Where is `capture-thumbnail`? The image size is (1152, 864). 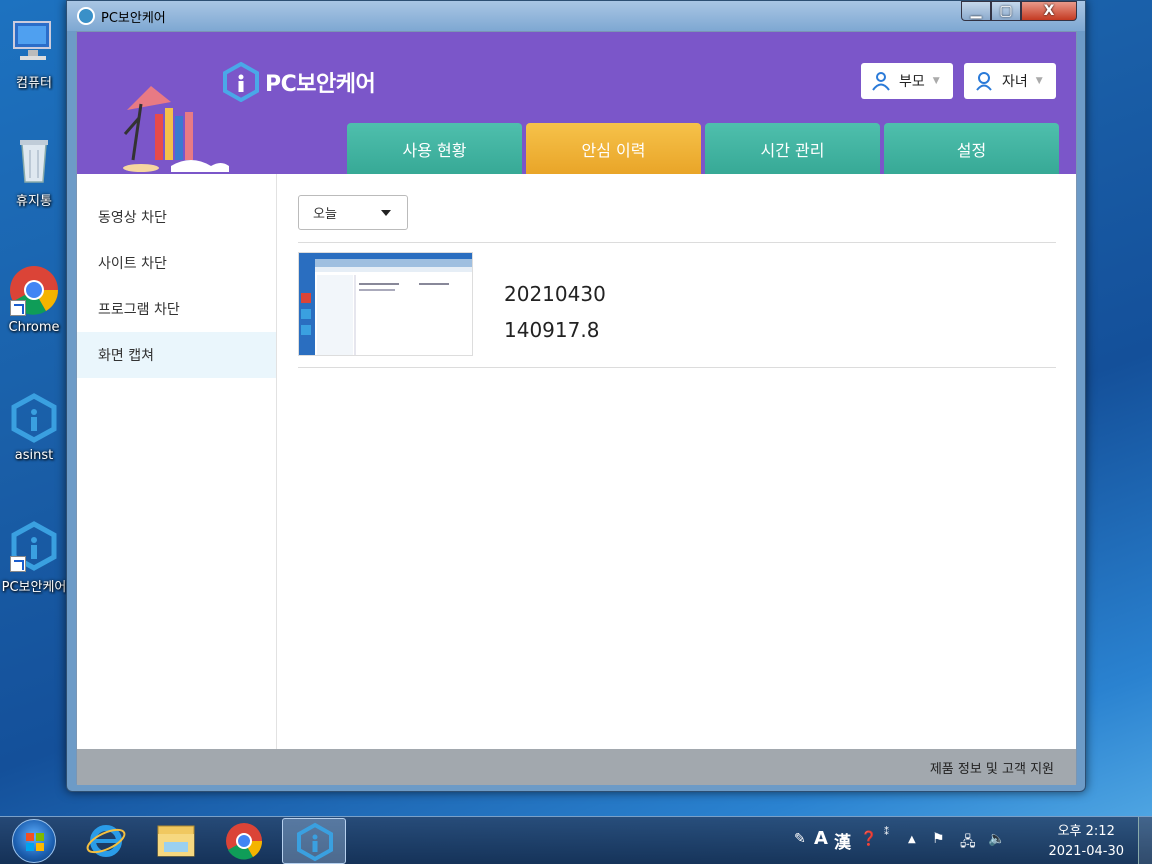 capture-thumbnail is located at coordinates (385, 304).